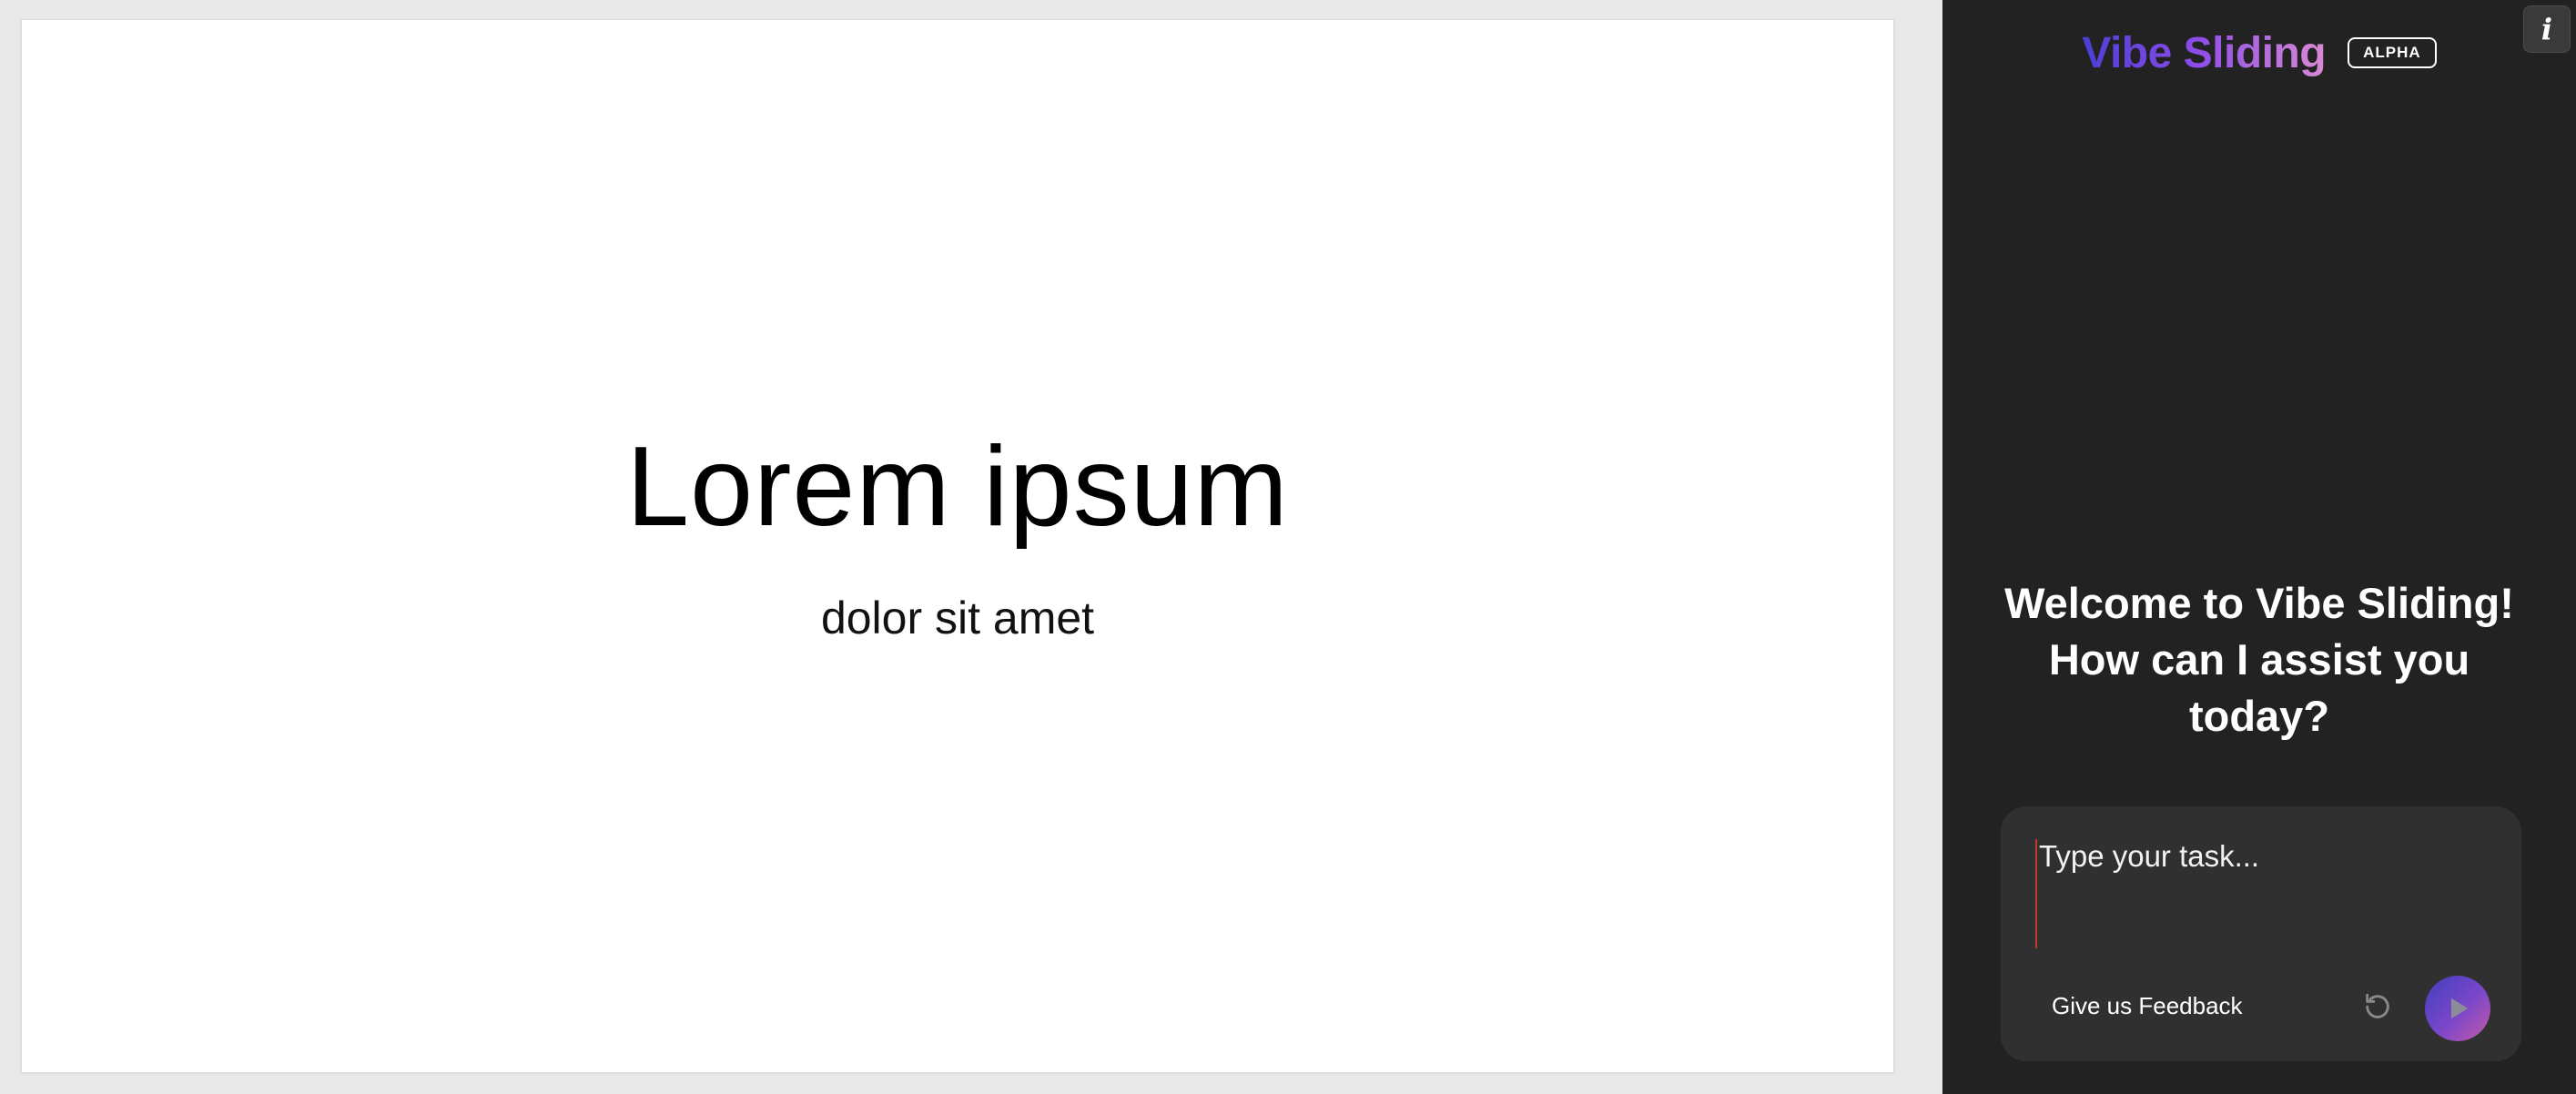  I want to click on task-input, so click(2264, 893).